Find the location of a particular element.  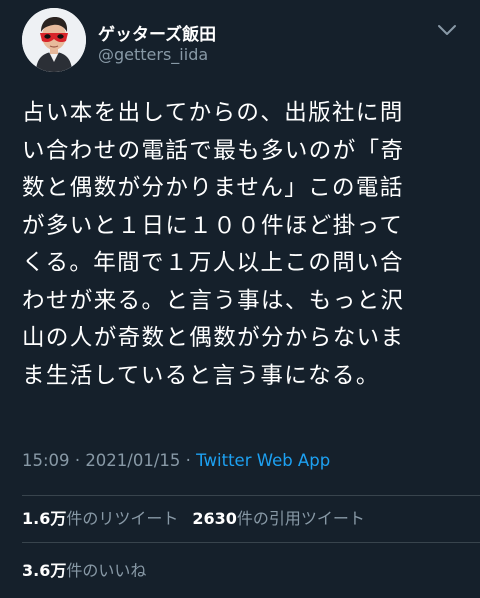

likes-stat: 3.6万件のいいね is located at coordinates (84, 570).